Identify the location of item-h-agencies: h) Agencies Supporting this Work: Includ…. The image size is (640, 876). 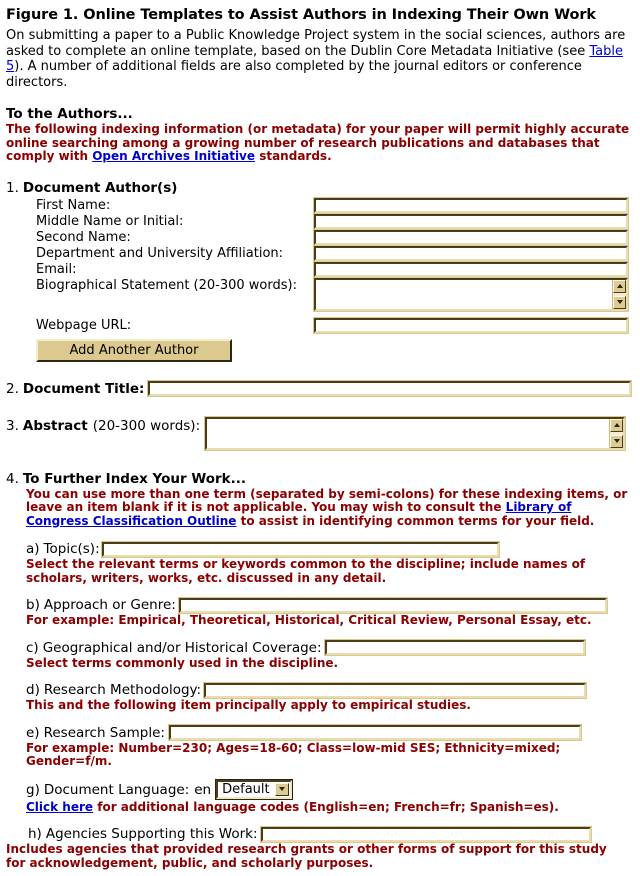
(323, 847).